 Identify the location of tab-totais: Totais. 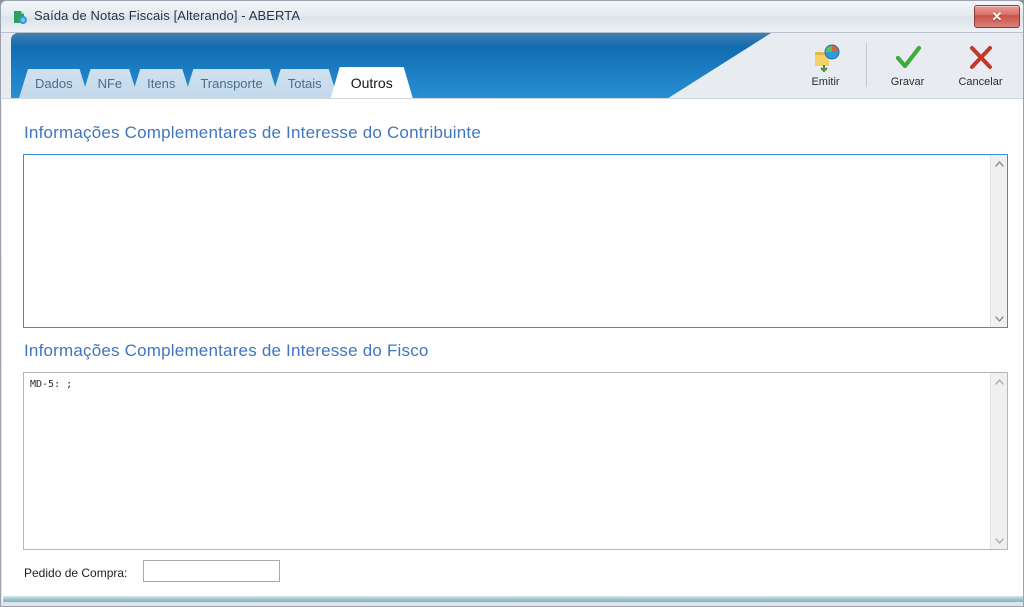
(305, 83).